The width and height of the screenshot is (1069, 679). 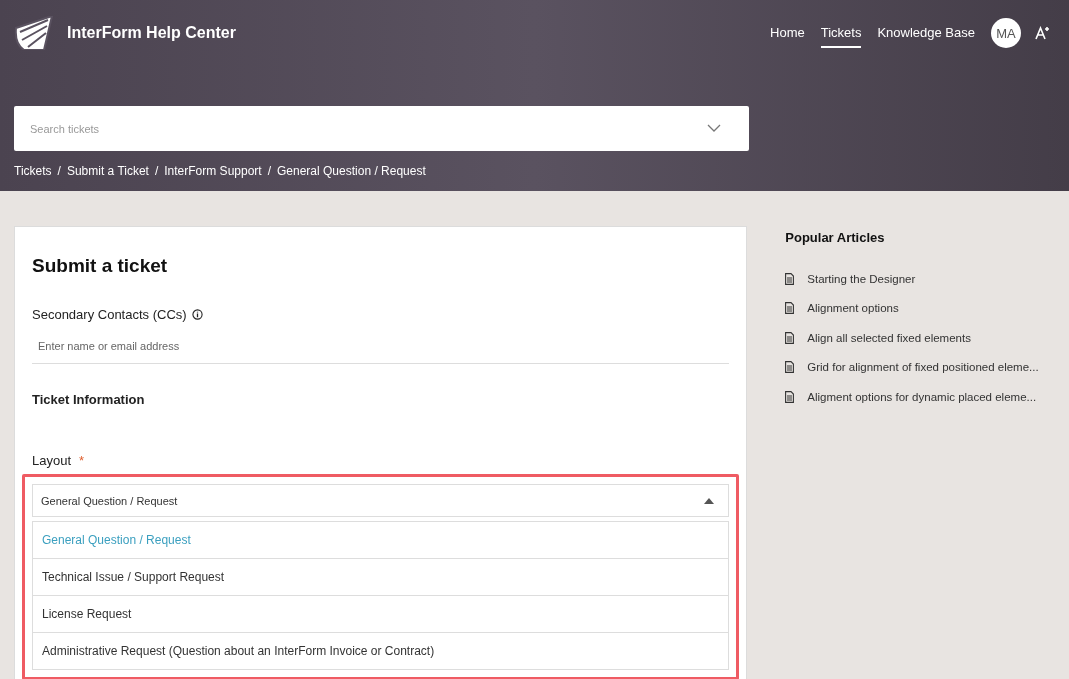 What do you see at coordinates (853, 308) in the screenshot?
I see `article-link: Alignment options` at bounding box center [853, 308].